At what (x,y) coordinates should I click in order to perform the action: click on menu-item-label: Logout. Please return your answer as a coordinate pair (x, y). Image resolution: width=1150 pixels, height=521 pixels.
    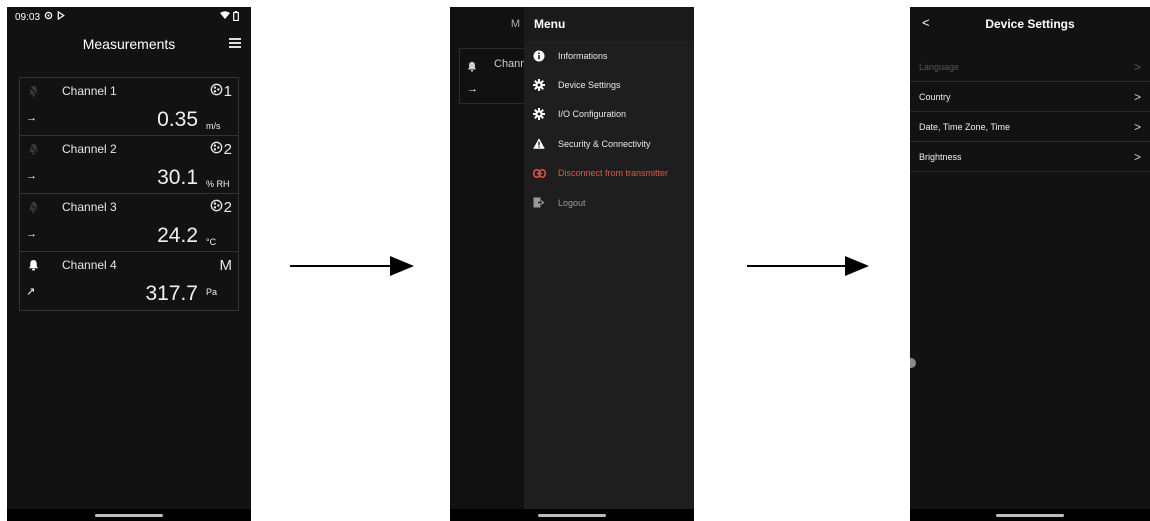
    Looking at the image, I should click on (572, 202).